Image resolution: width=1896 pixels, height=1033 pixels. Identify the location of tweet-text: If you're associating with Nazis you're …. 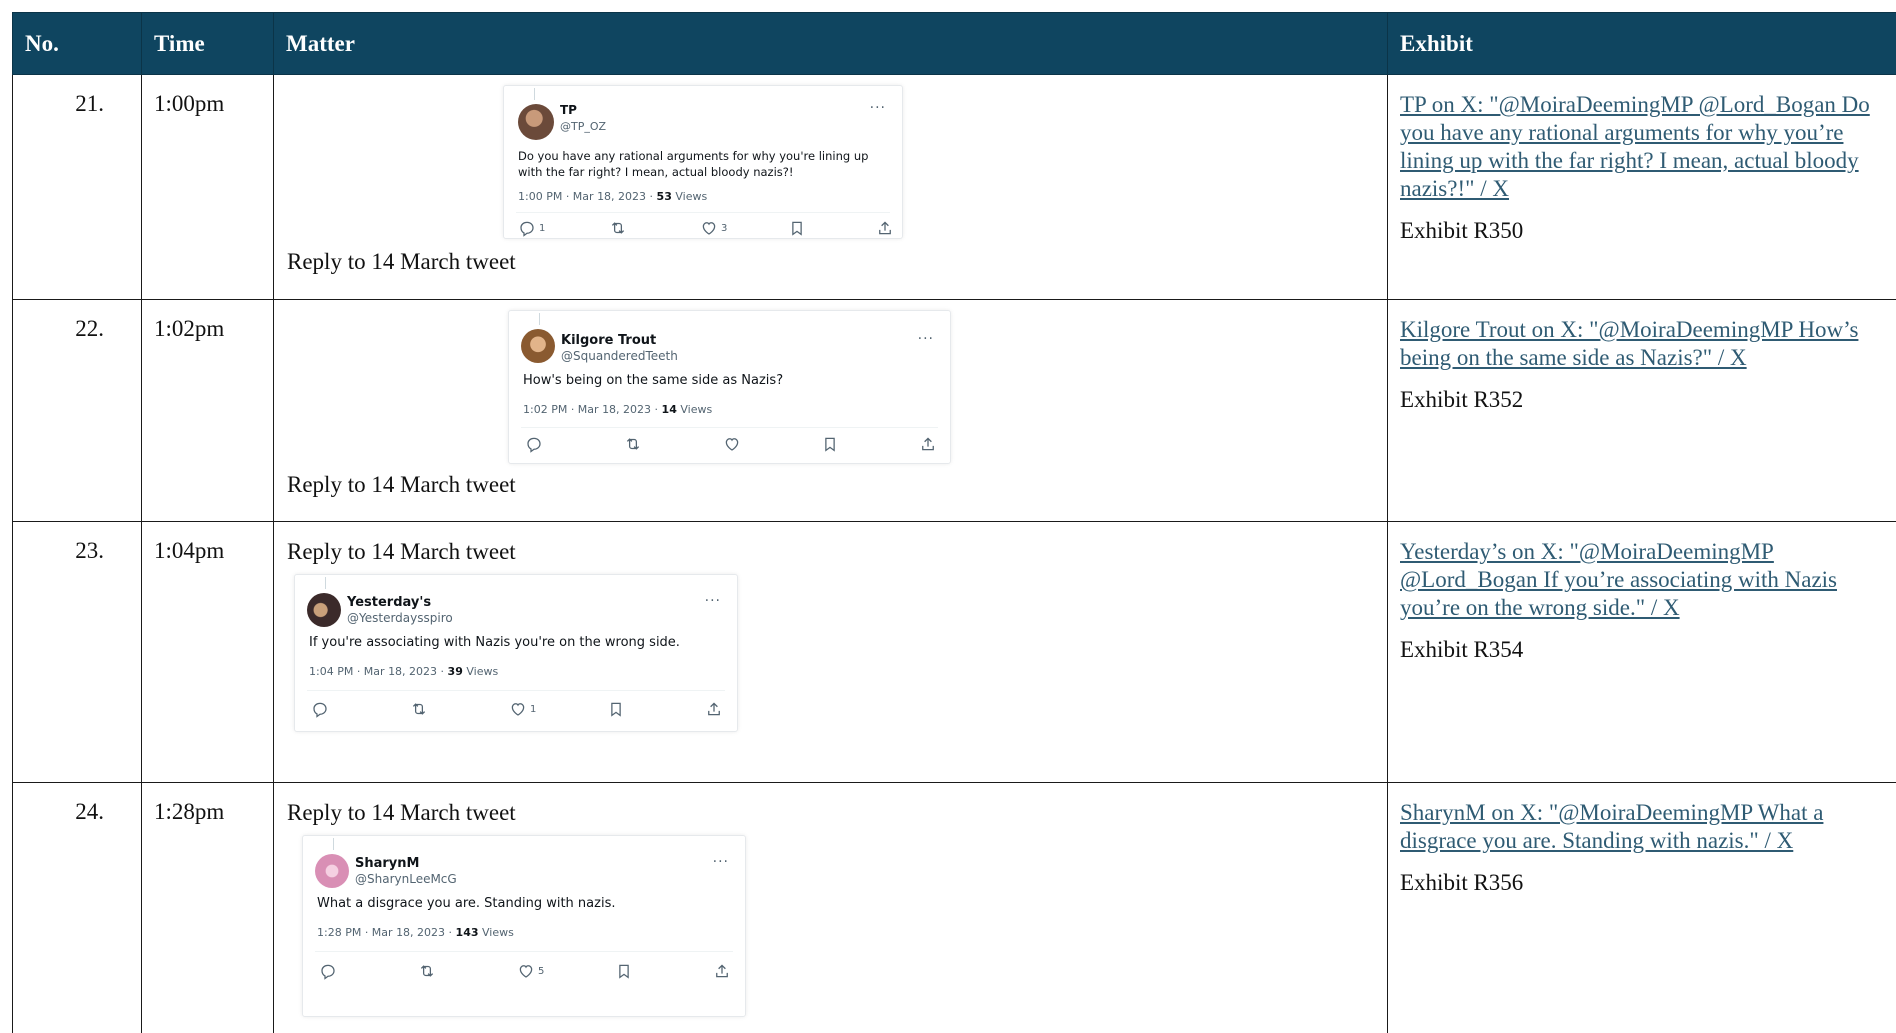
(494, 642).